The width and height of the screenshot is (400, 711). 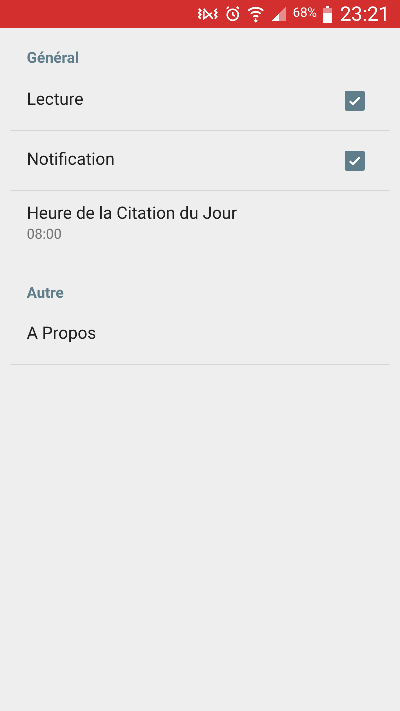 What do you see at coordinates (256, 14) in the screenshot?
I see `wifi-icon` at bounding box center [256, 14].